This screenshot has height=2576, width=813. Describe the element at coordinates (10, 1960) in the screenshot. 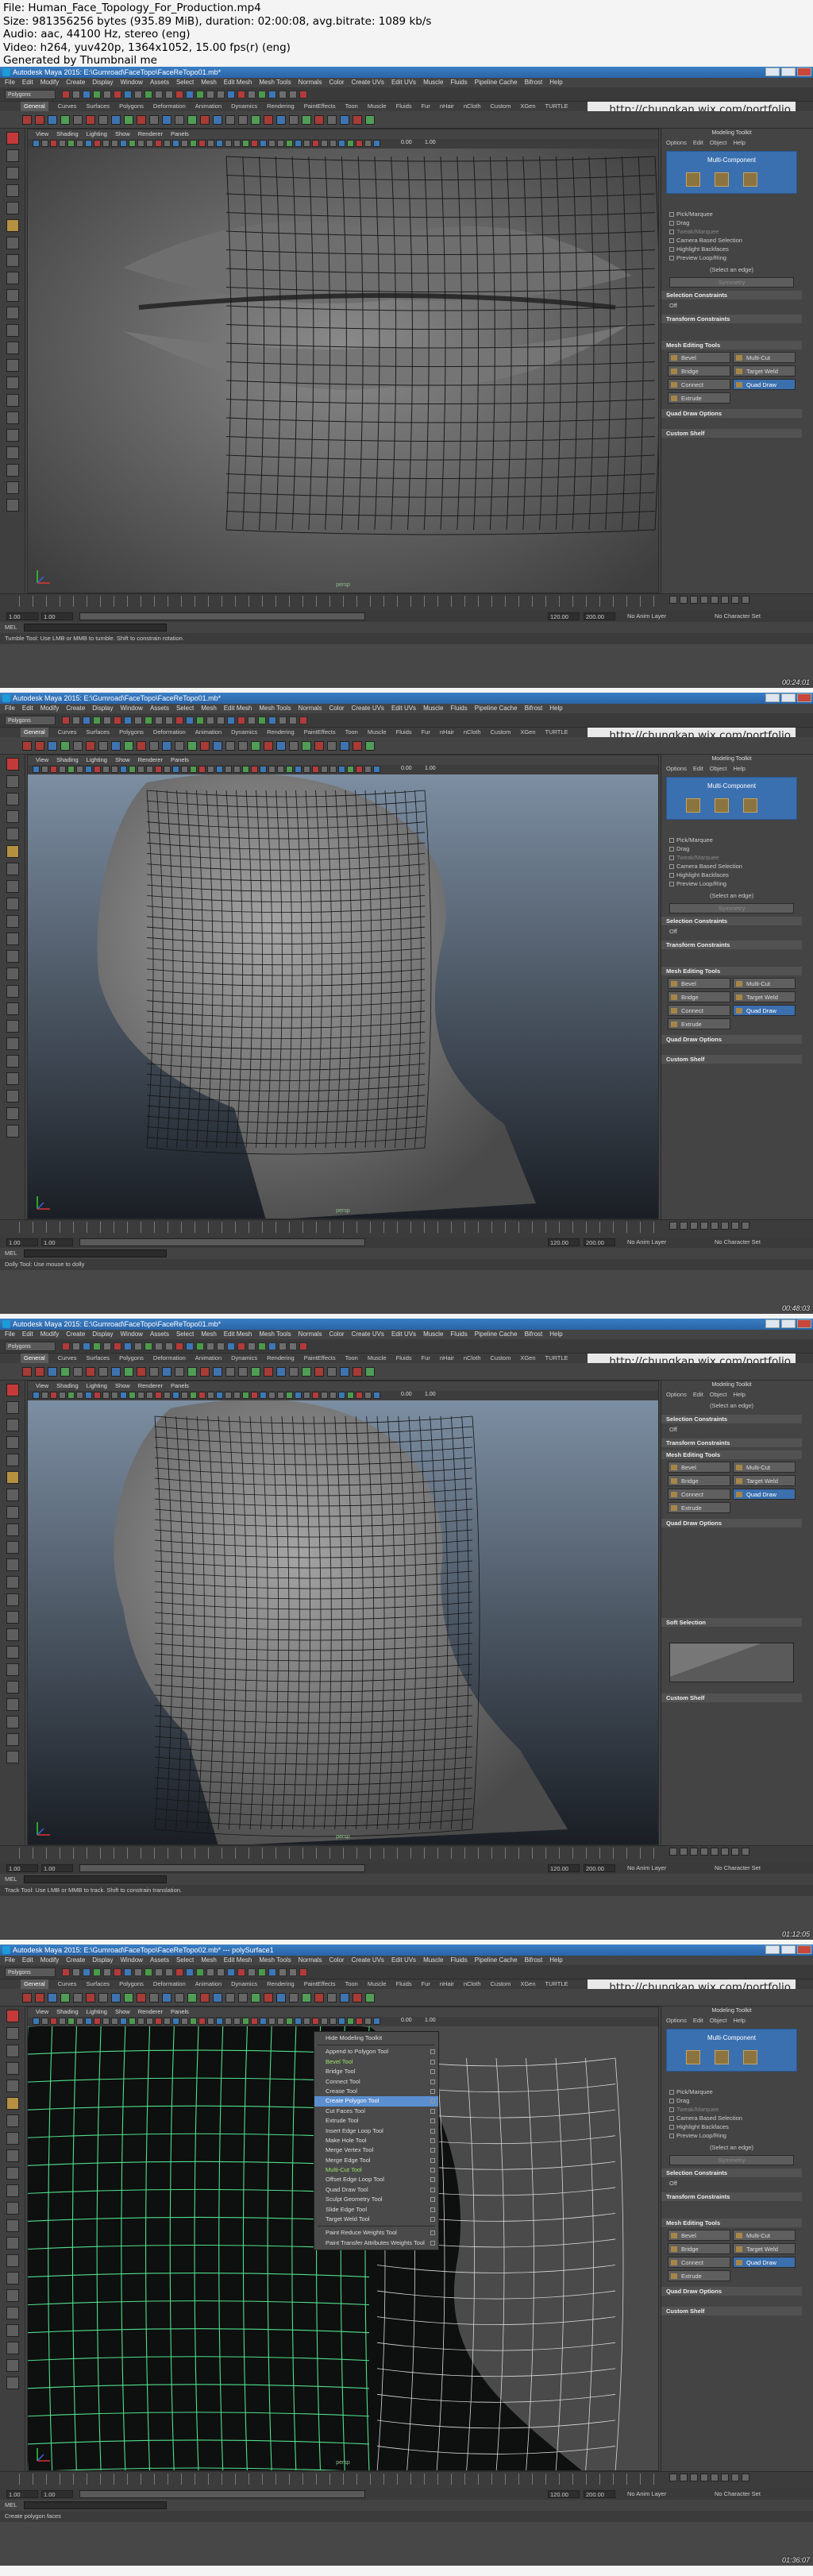

I see `menu-file: File` at that location.